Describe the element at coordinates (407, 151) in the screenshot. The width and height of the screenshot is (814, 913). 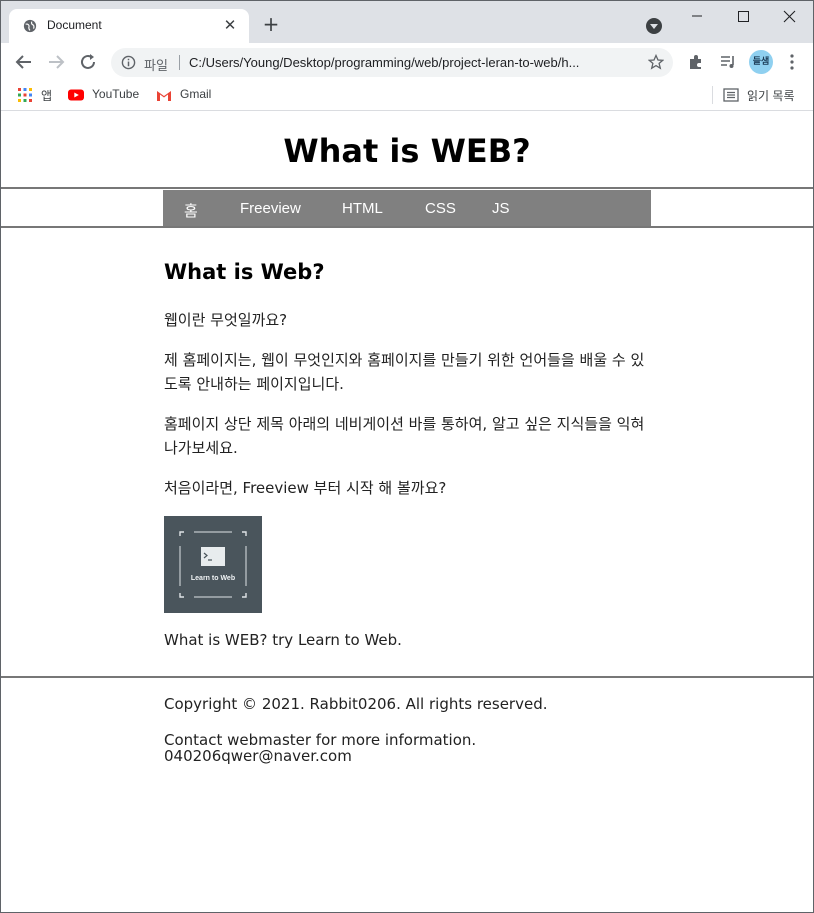
I see `site-title: What is WEB?` at that location.